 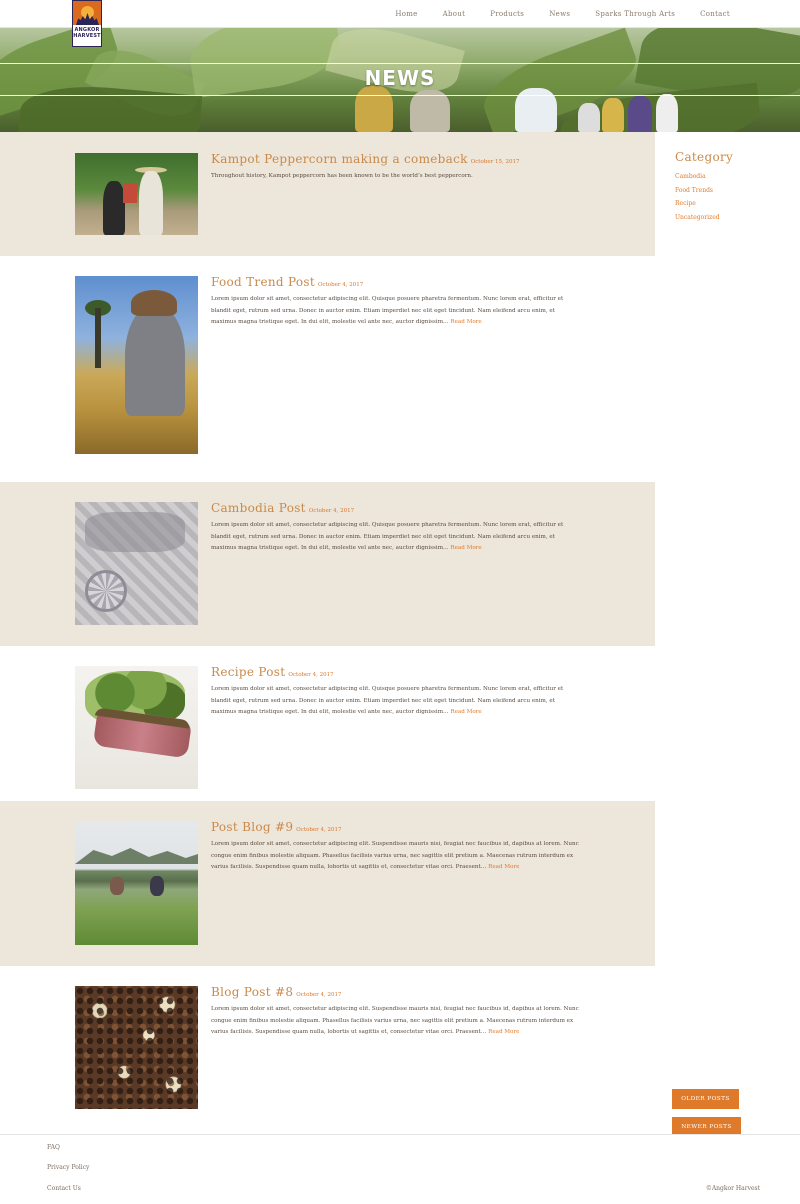 What do you see at coordinates (396, 509) in the screenshot?
I see `post-heading: Cambodia Post October 4, 2017` at bounding box center [396, 509].